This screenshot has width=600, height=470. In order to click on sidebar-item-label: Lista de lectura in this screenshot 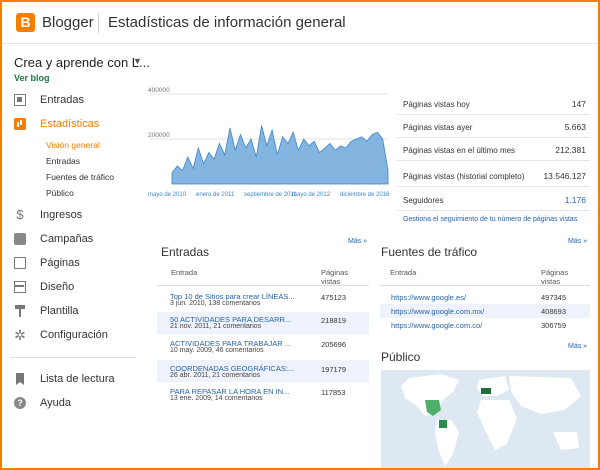, I will do `click(77, 379)`.